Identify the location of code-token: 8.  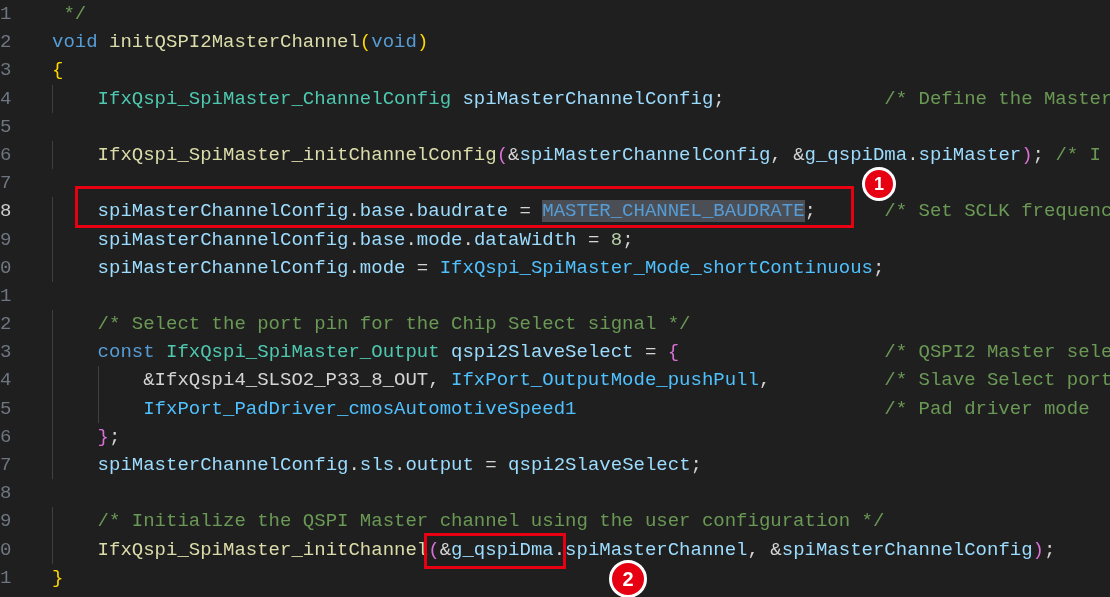
(616, 239).